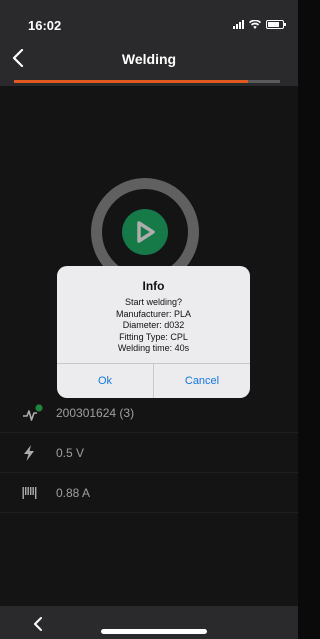 Image resolution: width=320 pixels, height=639 pixels. What do you see at coordinates (153, 302) in the screenshot?
I see `dialog-message: Start welding?` at bounding box center [153, 302].